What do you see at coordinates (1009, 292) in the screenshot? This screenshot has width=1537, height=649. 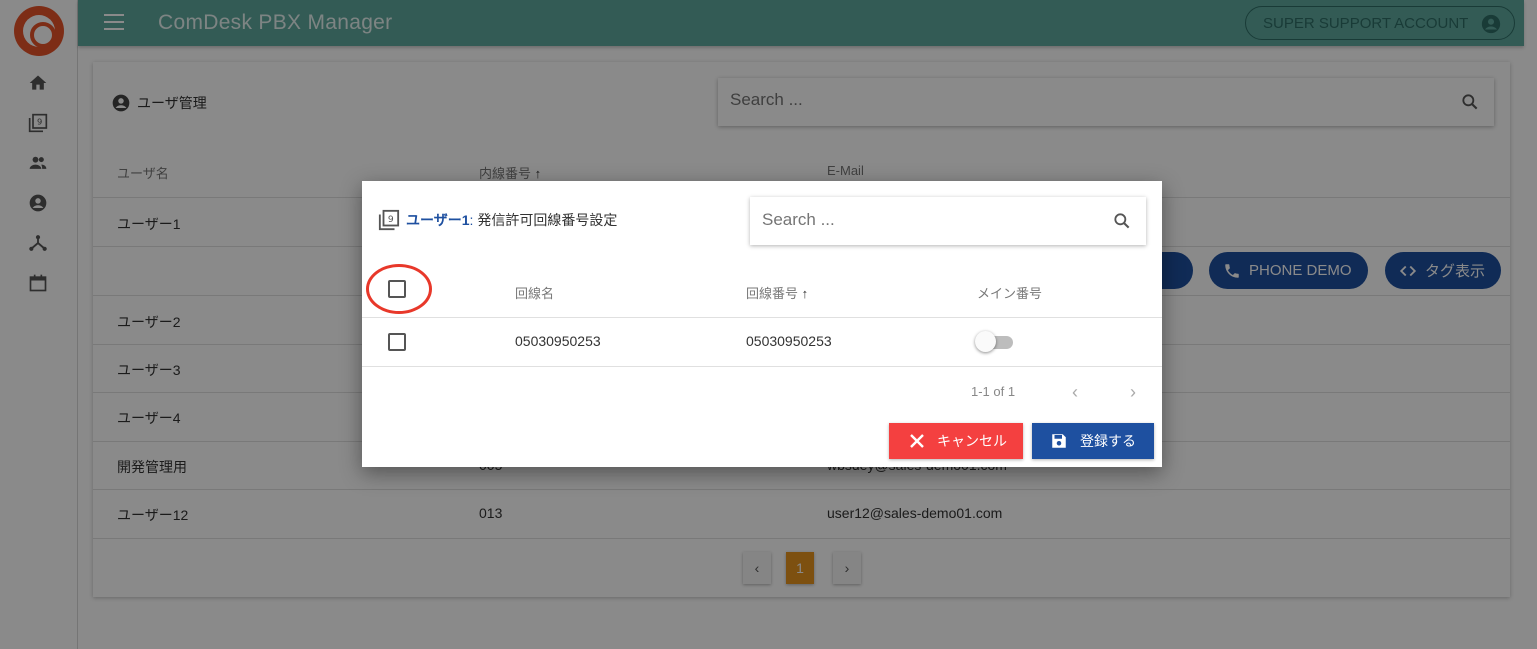 I see `column-header-main-number: メイン番号` at bounding box center [1009, 292].